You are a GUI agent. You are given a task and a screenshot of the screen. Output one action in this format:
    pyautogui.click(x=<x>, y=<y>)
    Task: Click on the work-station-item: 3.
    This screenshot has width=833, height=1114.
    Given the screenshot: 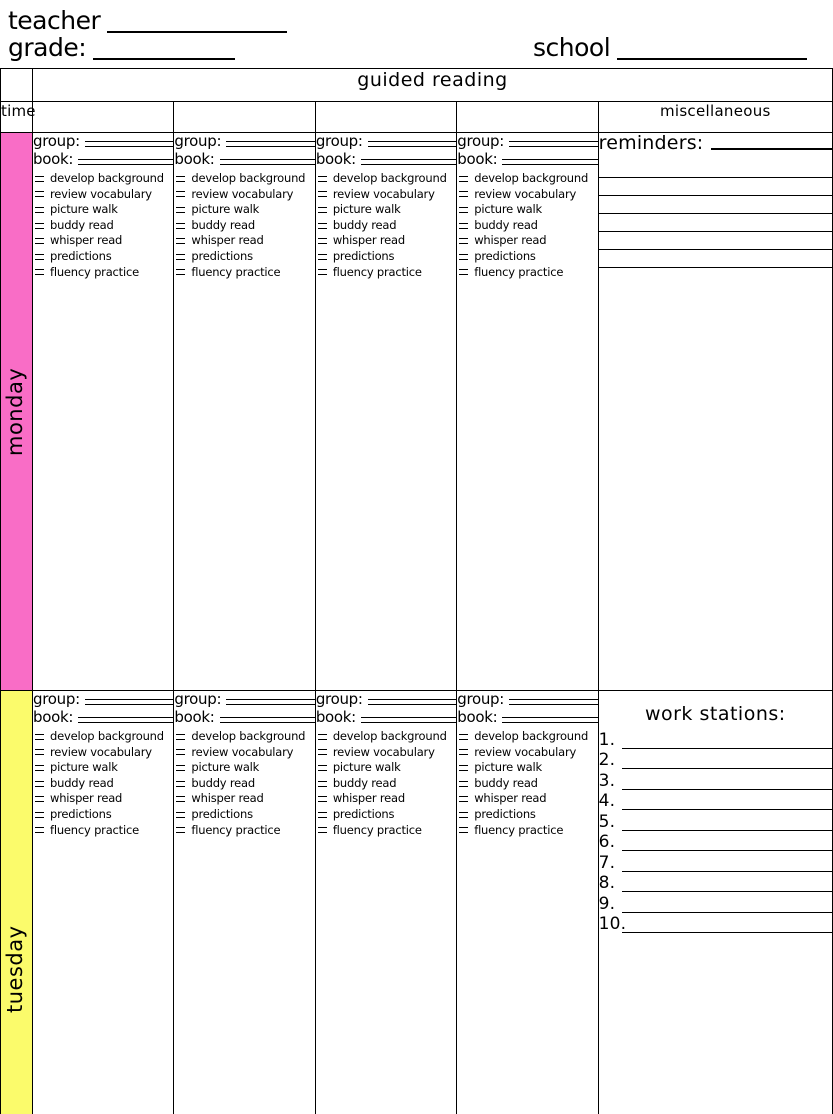 What is the action you would take?
    pyautogui.click(x=715, y=779)
    